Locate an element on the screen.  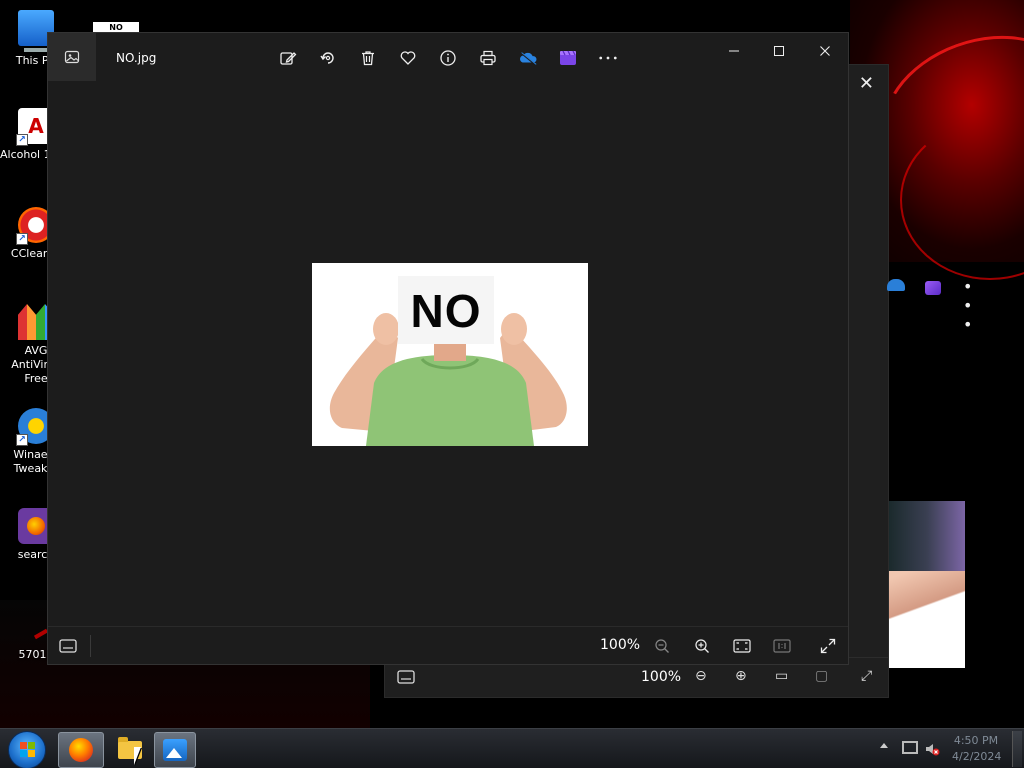
status-bar: 100% is located at coordinates (448, 645).